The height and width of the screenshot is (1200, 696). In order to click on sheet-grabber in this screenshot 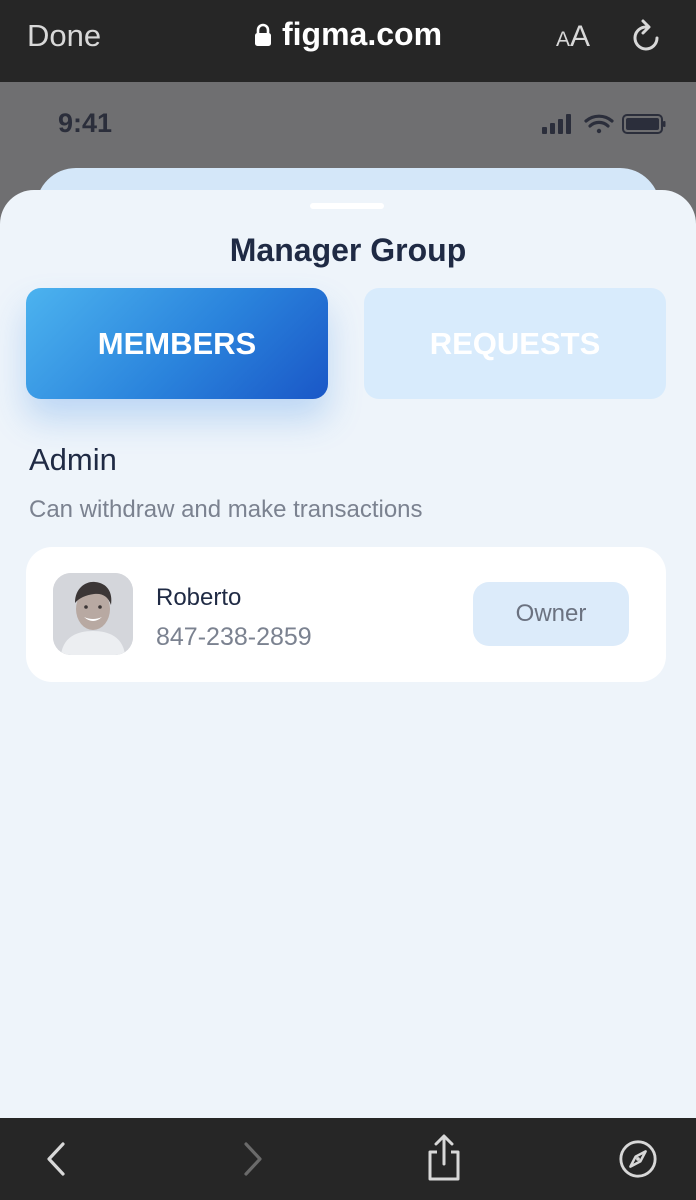, I will do `click(347, 206)`.